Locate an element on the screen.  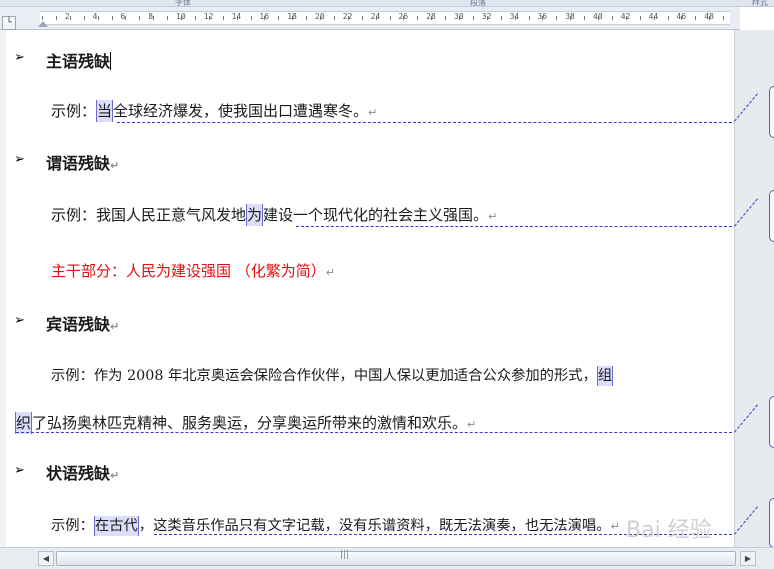
heading-text: 谓语残缺 is located at coordinates (78, 163).